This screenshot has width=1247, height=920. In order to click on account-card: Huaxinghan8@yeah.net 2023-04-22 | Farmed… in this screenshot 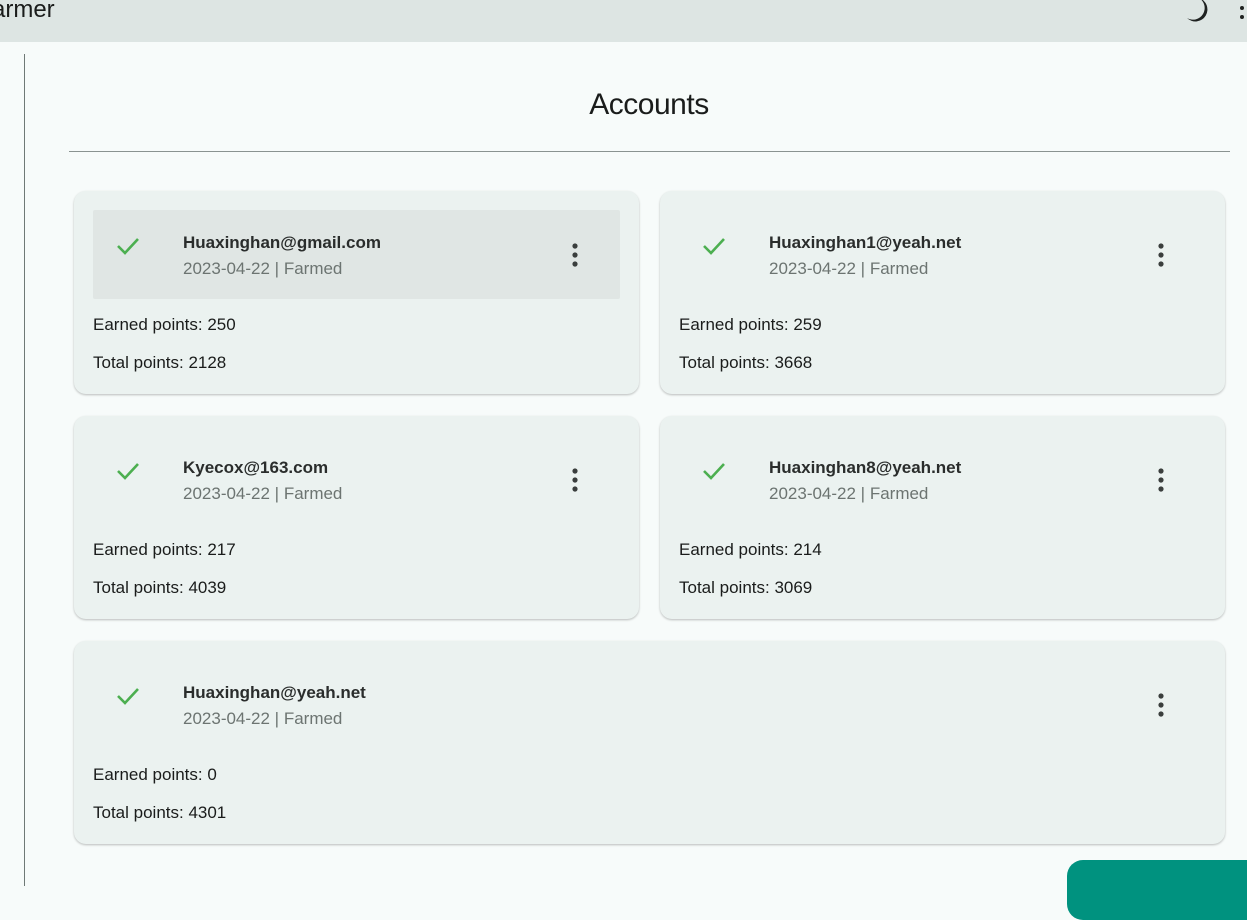, I will do `click(942, 517)`.